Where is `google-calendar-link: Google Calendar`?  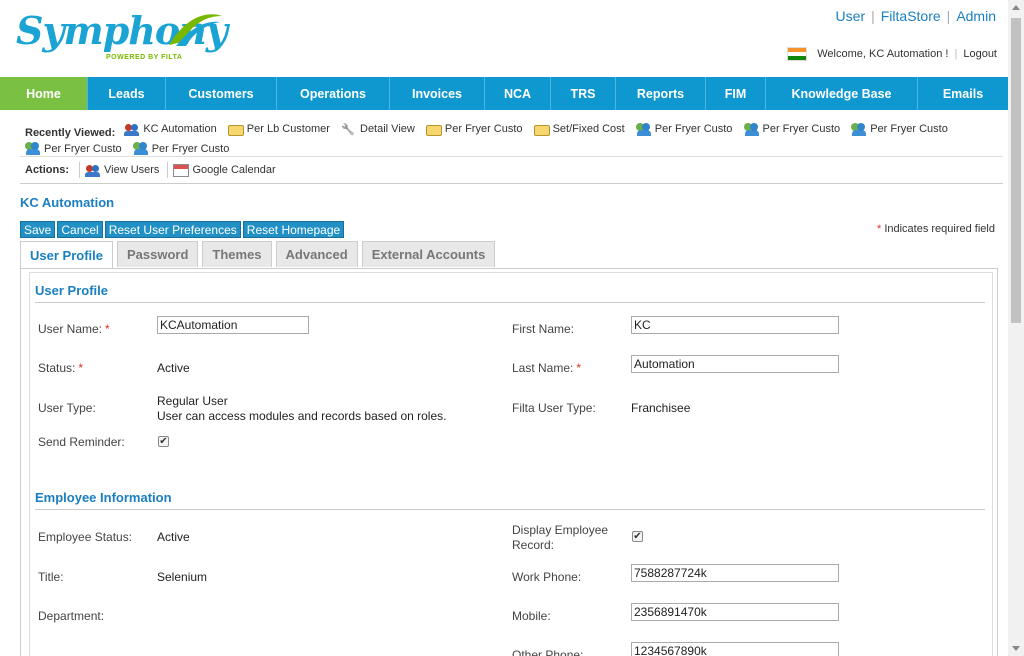 google-calendar-link: Google Calendar is located at coordinates (224, 170).